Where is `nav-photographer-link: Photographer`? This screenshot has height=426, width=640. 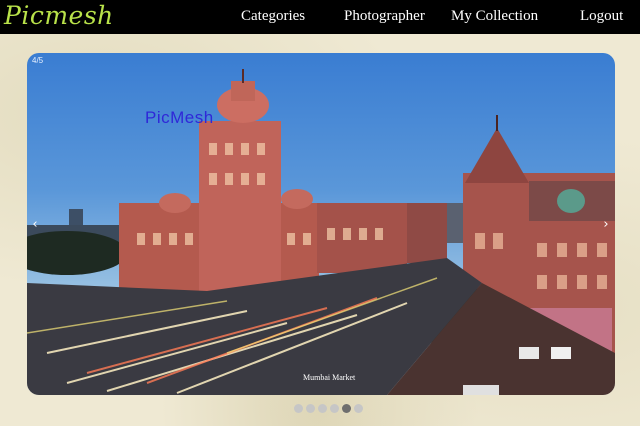 nav-photographer-link: Photographer is located at coordinates (384, 16).